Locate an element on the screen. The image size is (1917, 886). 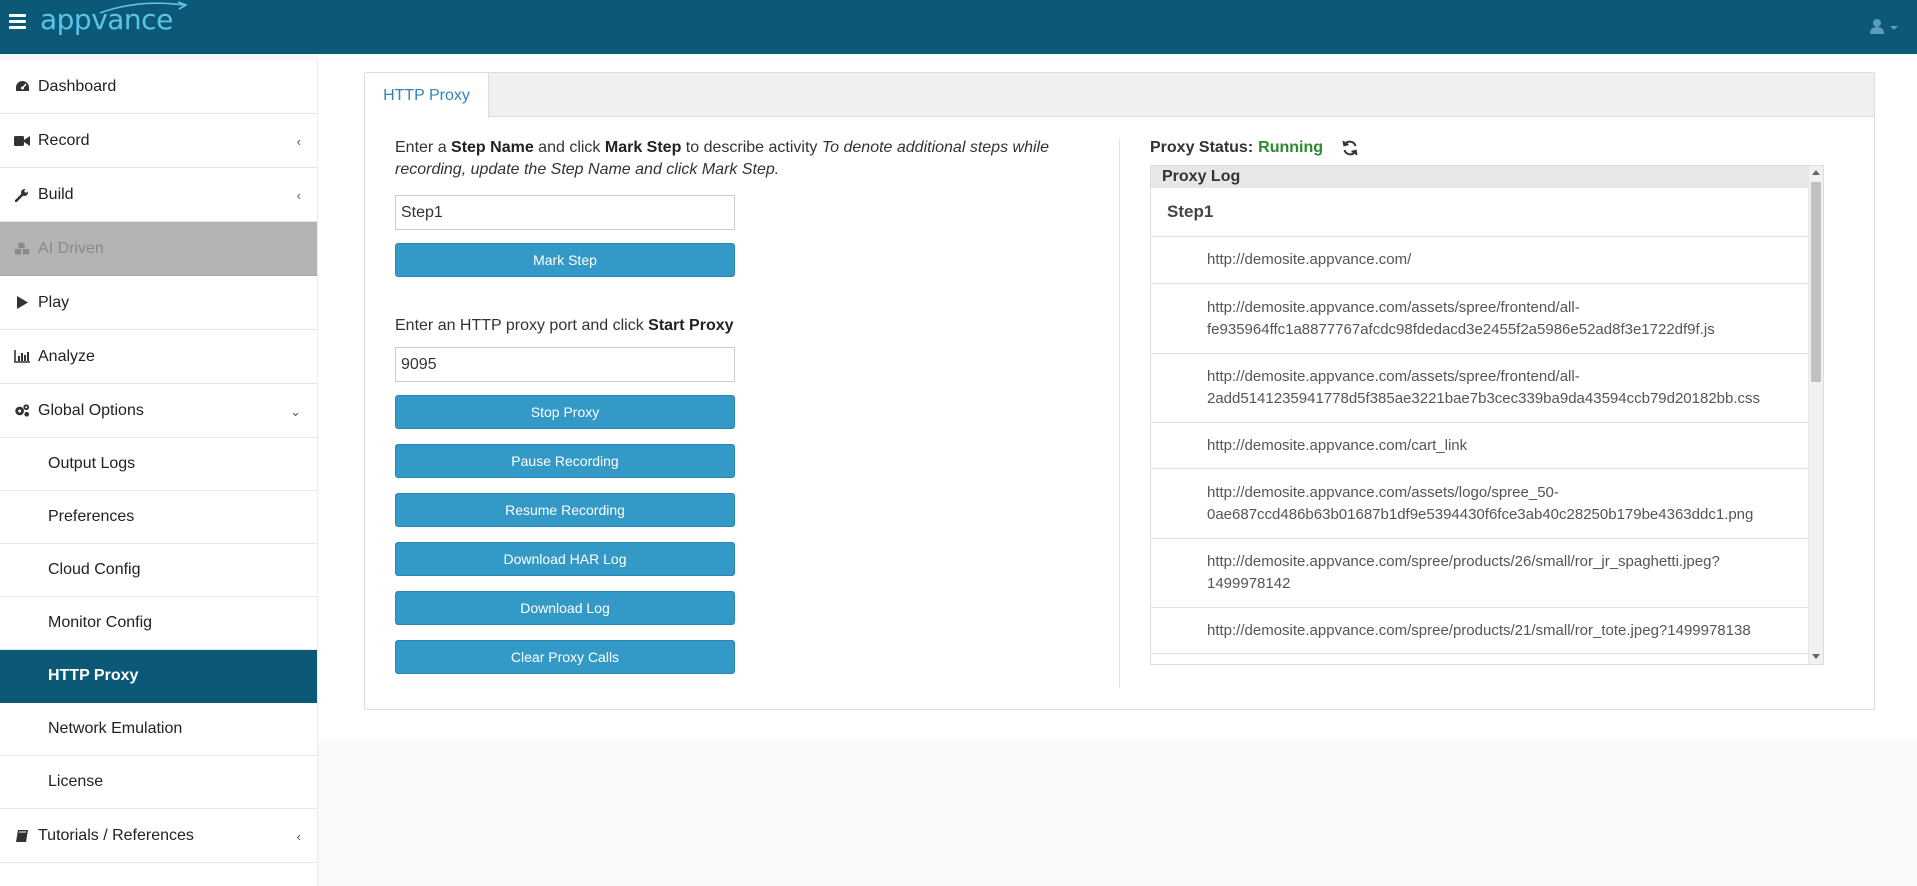
download-har-log-button: Download HAR Log is located at coordinates (565, 559).